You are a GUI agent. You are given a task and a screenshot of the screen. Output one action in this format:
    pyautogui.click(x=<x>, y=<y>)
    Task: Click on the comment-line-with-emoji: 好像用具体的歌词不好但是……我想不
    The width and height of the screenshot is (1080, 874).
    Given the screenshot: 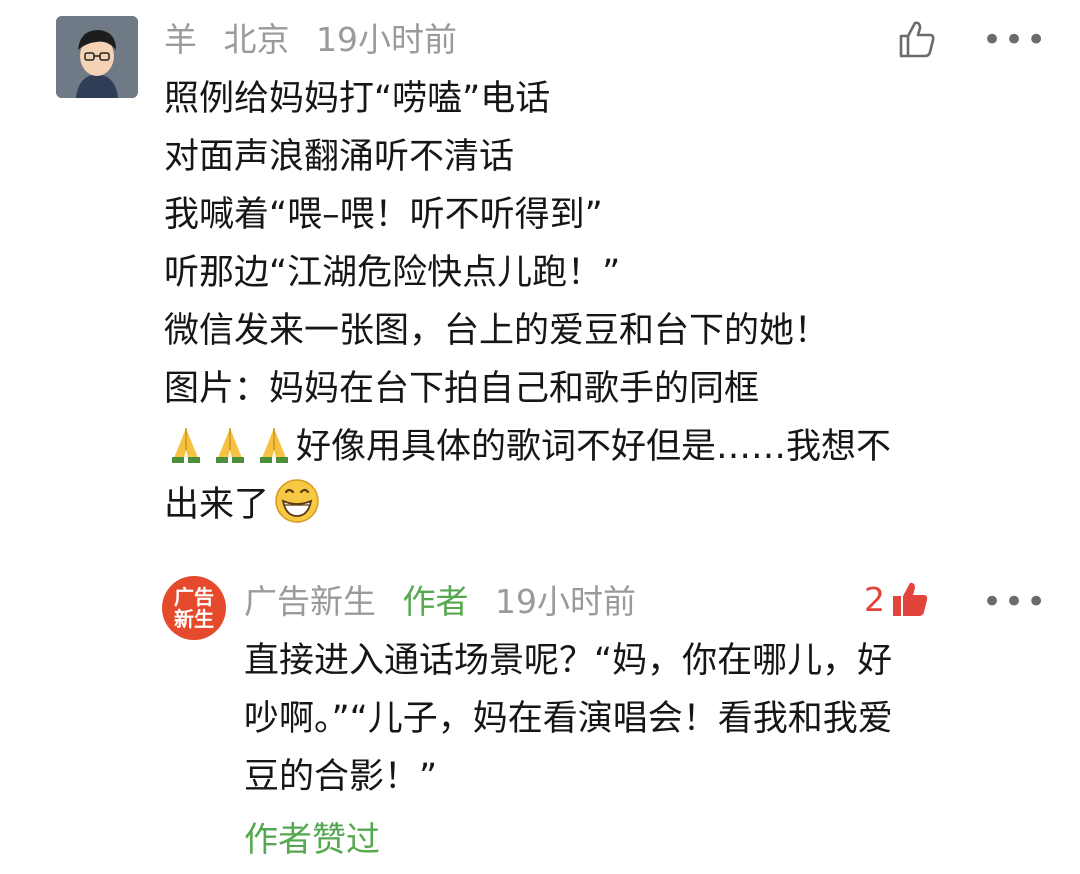 What is the action you would take?
    pyautogui.click(x=604, y=447)
    